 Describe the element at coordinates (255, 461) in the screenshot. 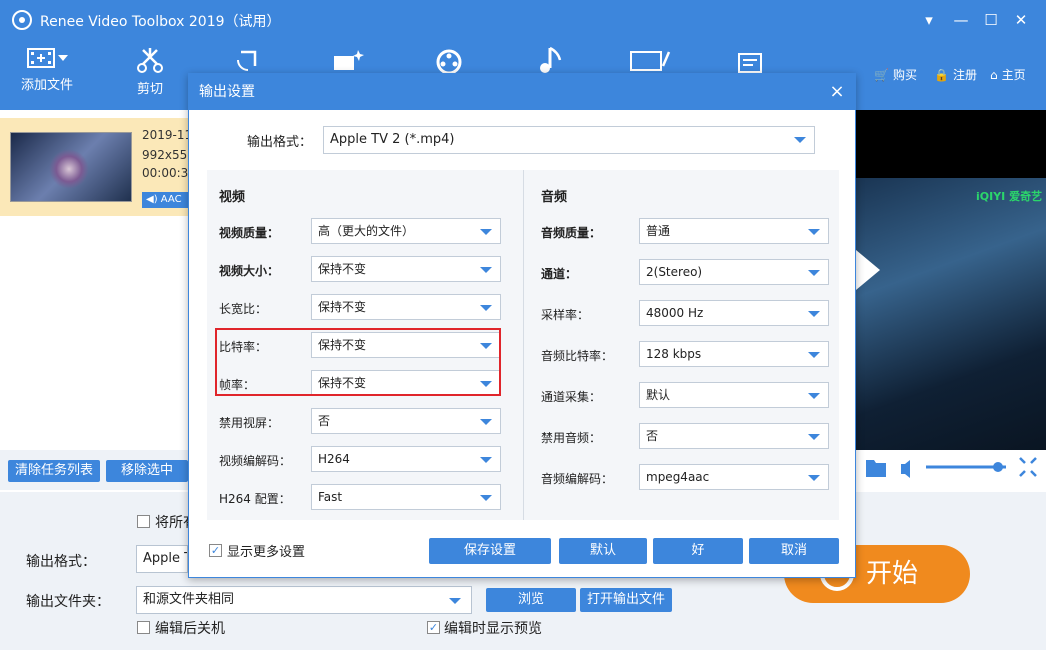

I see `video-codec-label: 视频编解码：` at that location.